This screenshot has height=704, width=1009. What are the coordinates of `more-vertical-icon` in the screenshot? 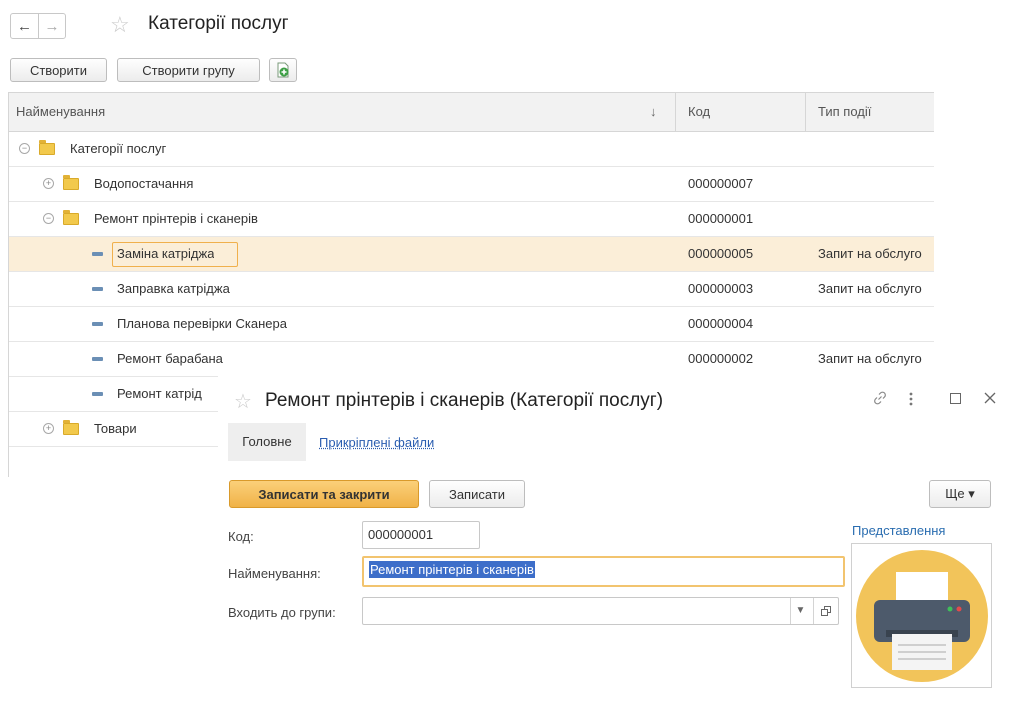 It's located at (911, 399).